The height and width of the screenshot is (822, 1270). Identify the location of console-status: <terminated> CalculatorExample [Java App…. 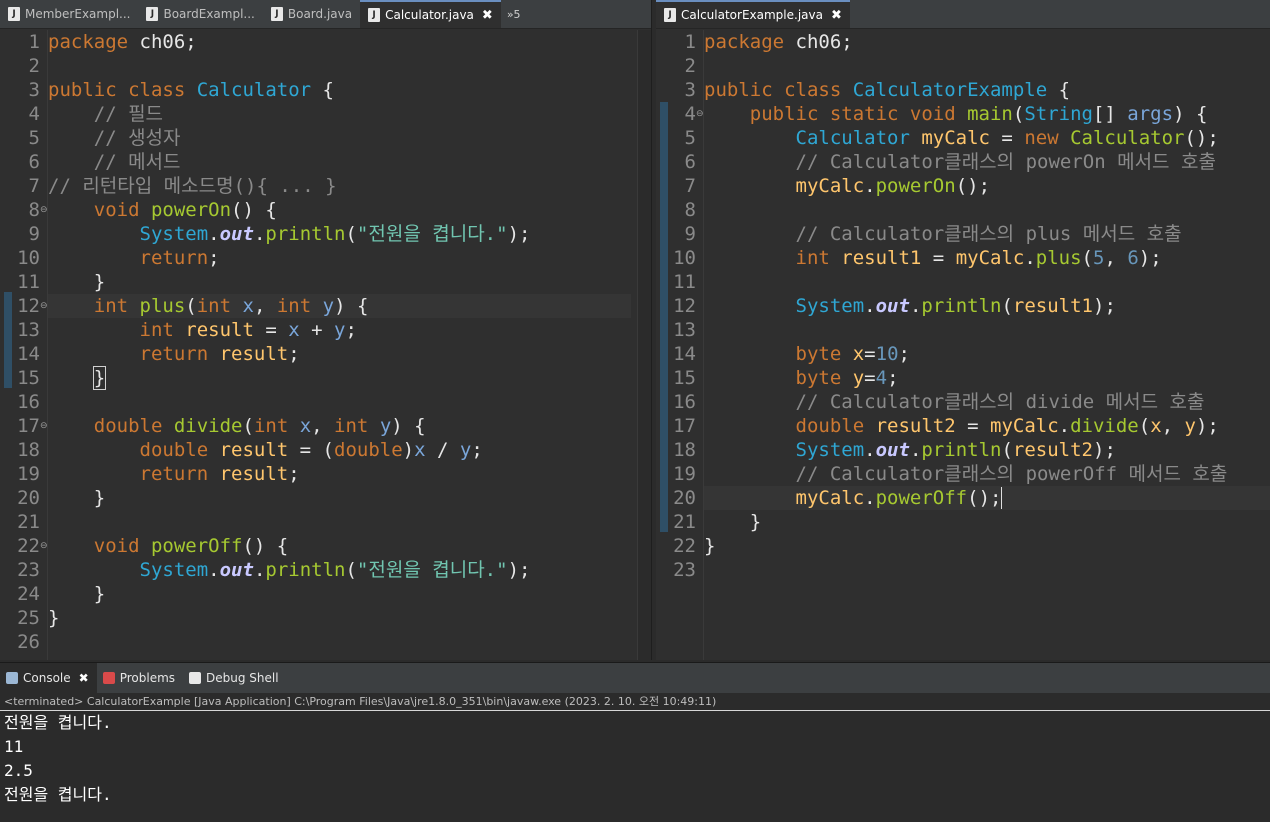
(635, 702).